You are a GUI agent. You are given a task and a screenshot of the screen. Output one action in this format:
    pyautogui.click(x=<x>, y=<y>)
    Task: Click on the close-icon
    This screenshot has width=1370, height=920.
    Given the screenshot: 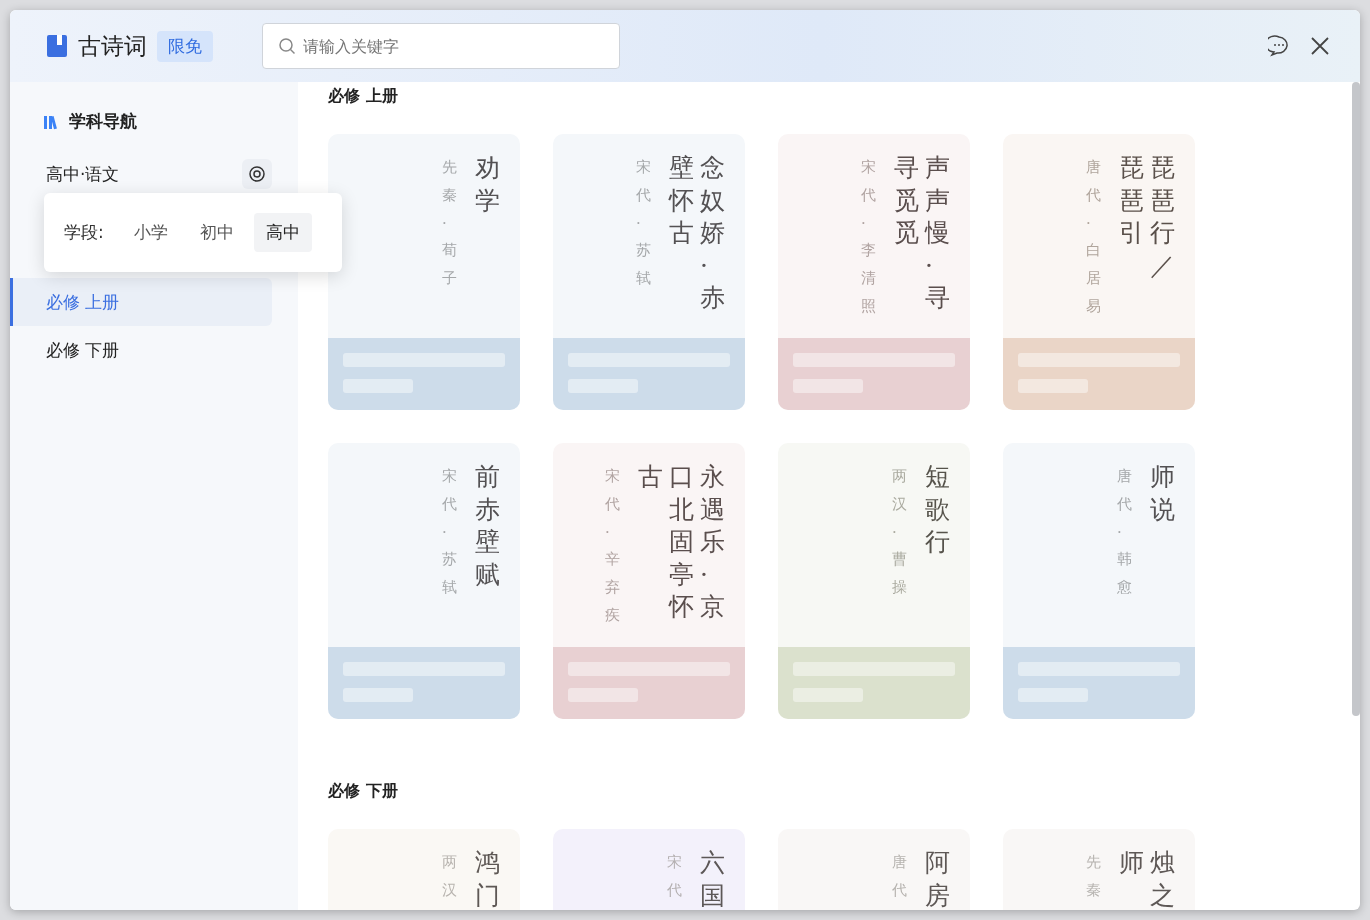 What is the action you would take?
    pyautogui.click(x=1320, y=46)
    